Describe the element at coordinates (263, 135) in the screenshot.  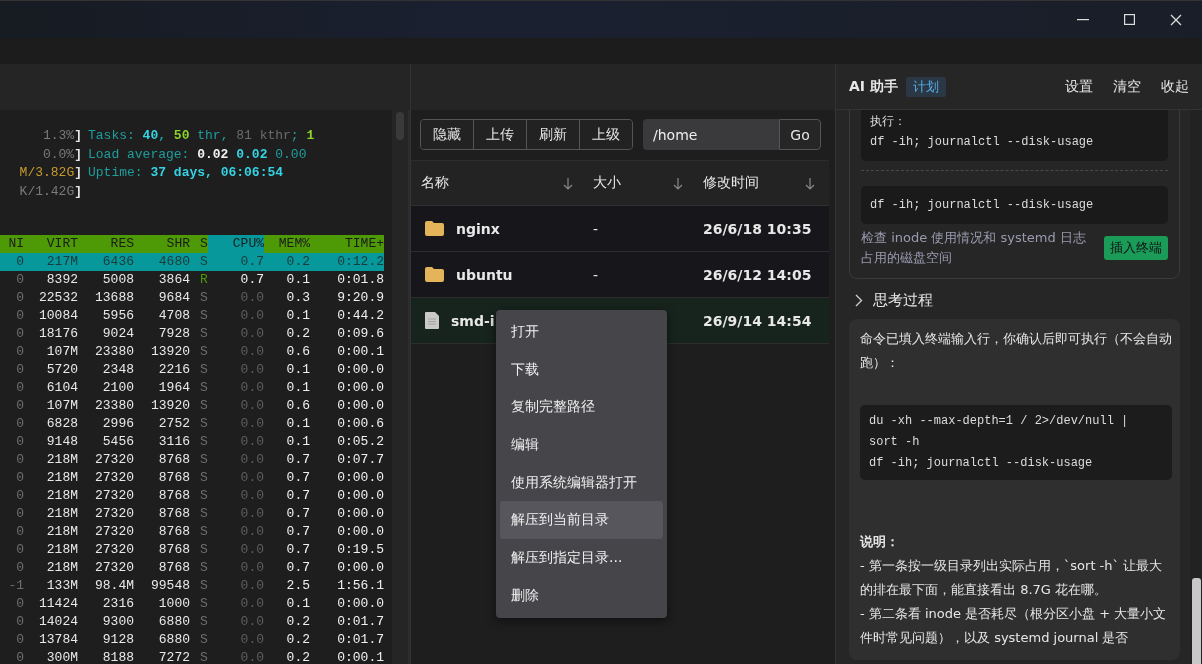
I see `info-text: 81 kthr` at that location.